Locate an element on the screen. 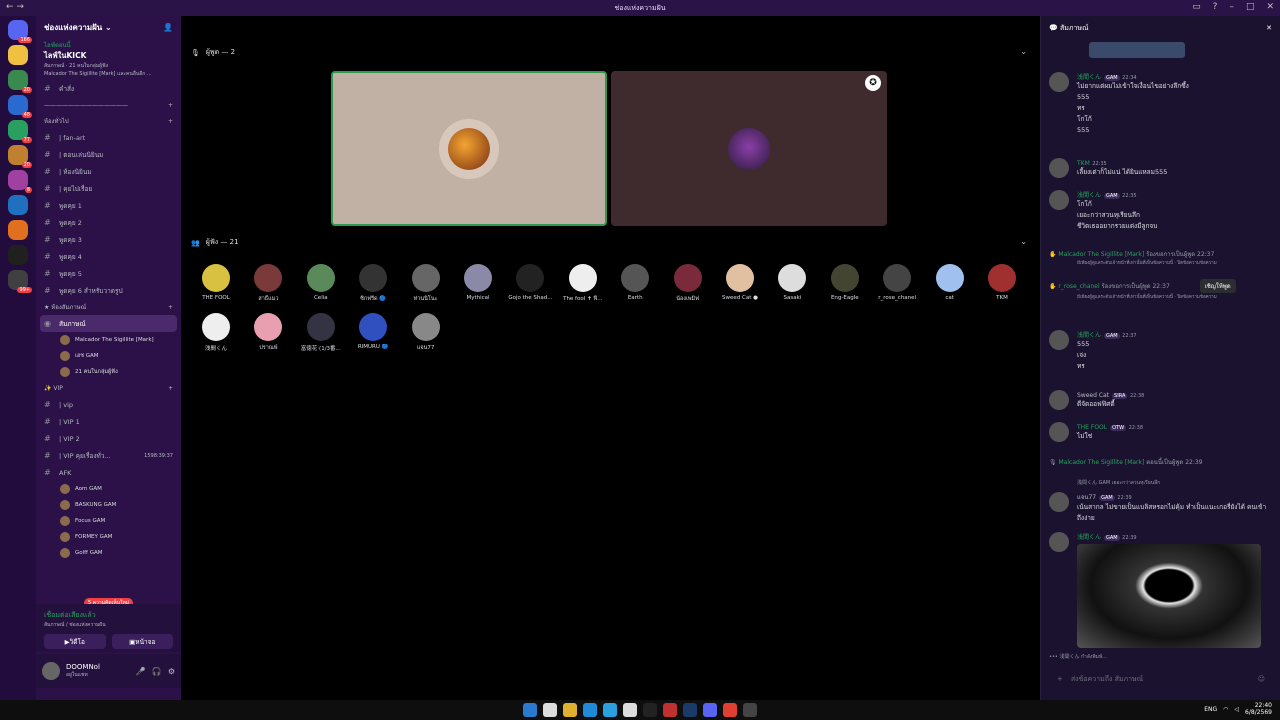 This screenshot has height=720, width=1280. stage-member: เฮช GAM is located at coordinates (108, 356).